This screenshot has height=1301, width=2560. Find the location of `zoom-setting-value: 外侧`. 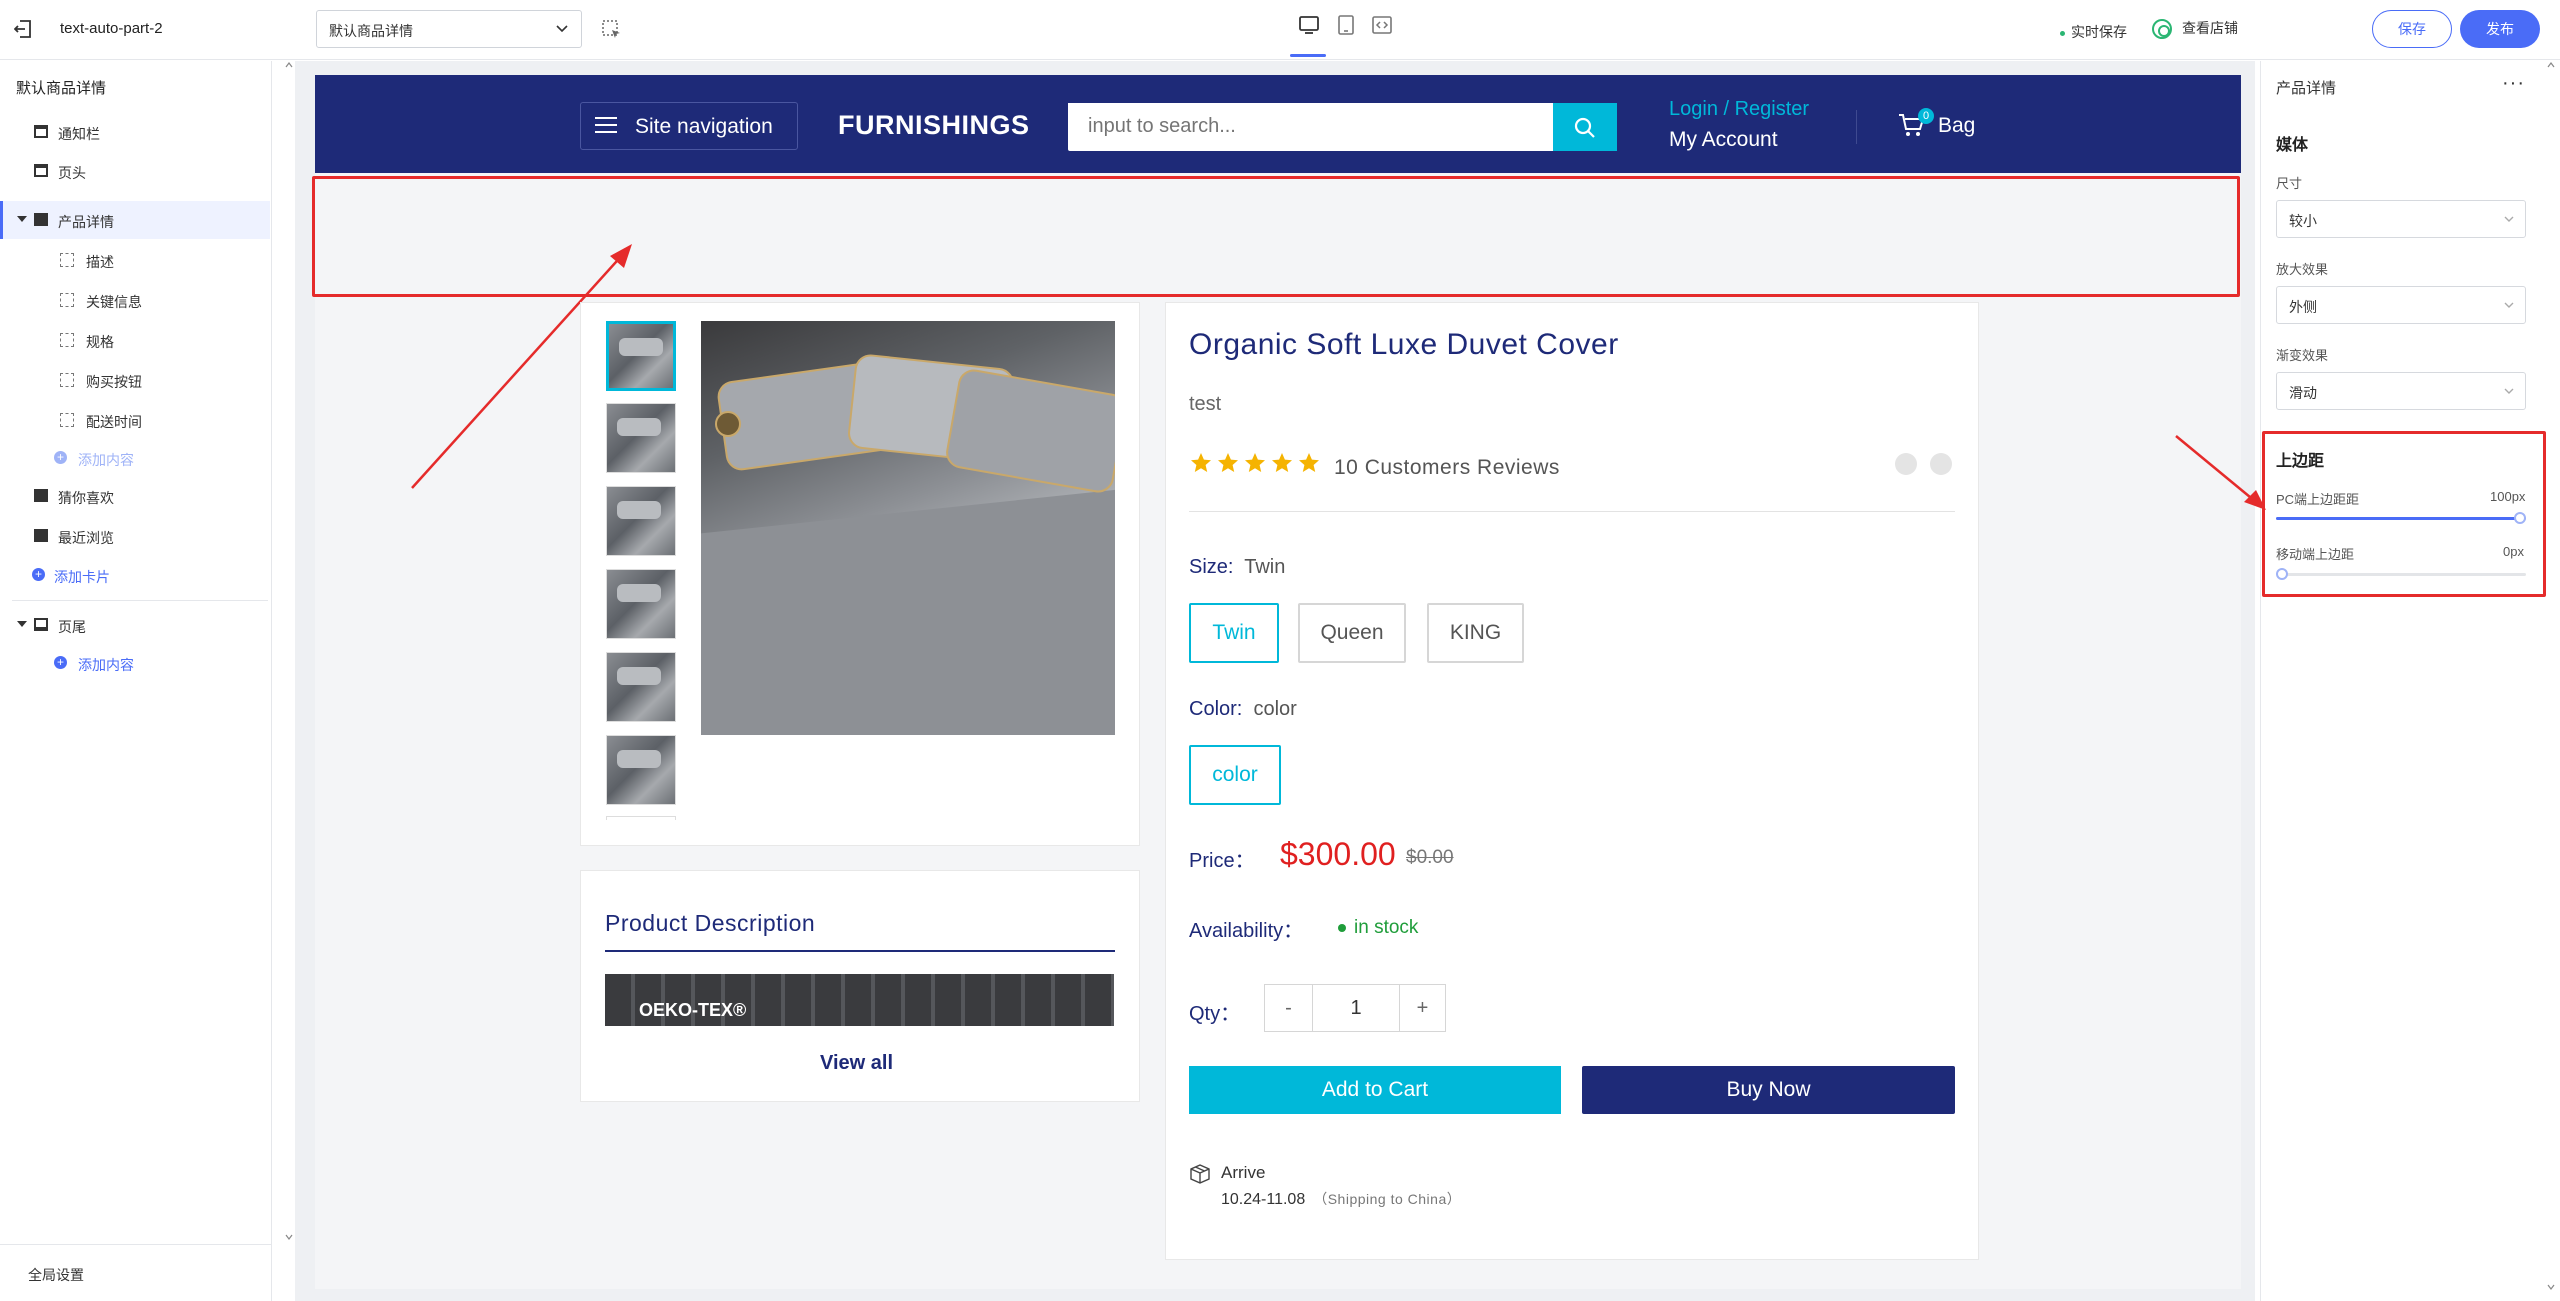

zoom-setting-value: 外侧 is located at coordinates (2303, 307).